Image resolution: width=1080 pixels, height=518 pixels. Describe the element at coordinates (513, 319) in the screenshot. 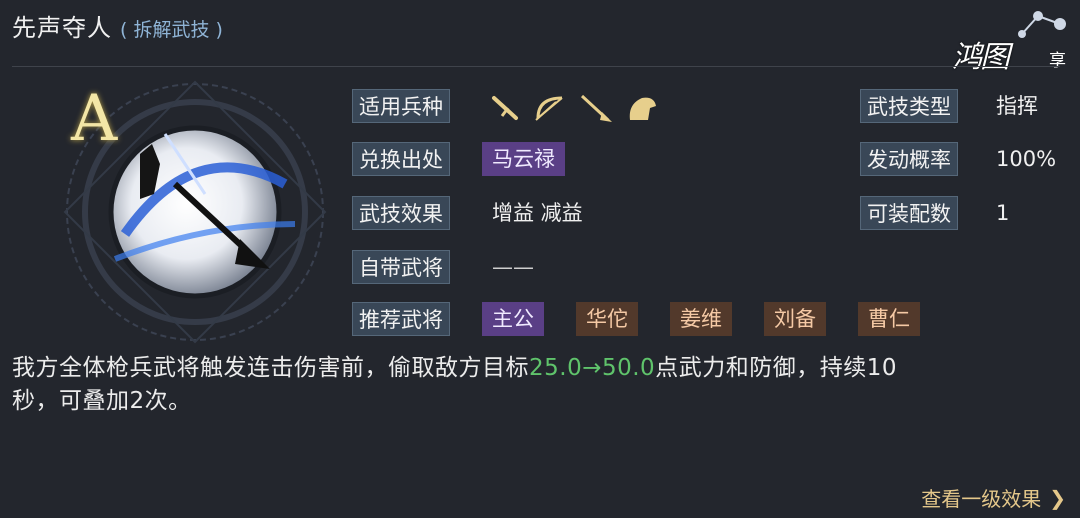

I see `recommended-general-tag: 主公` at that location.